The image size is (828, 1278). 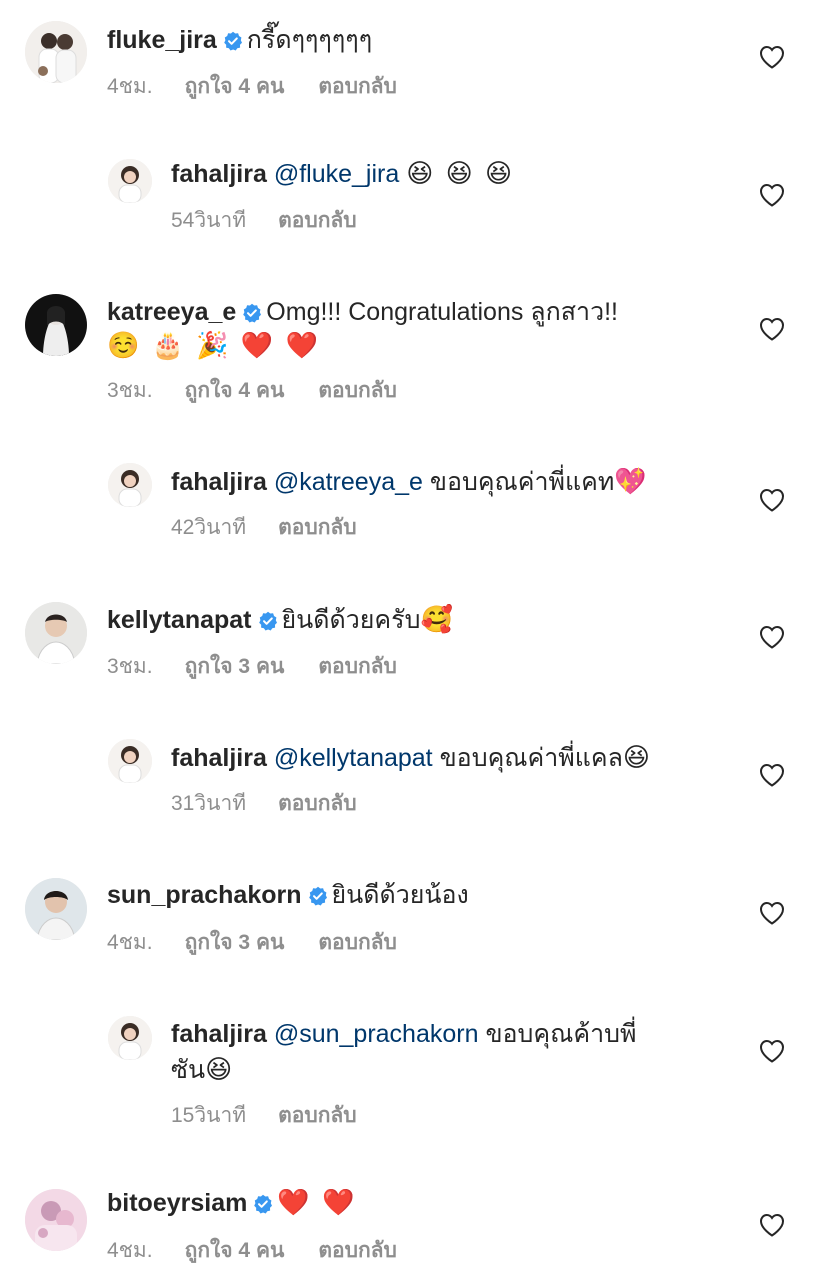 What do you see at coordinates (209, 527) in the screenshot?
I see `timestamp: 42วินาที` at bounding box center [209, 527].